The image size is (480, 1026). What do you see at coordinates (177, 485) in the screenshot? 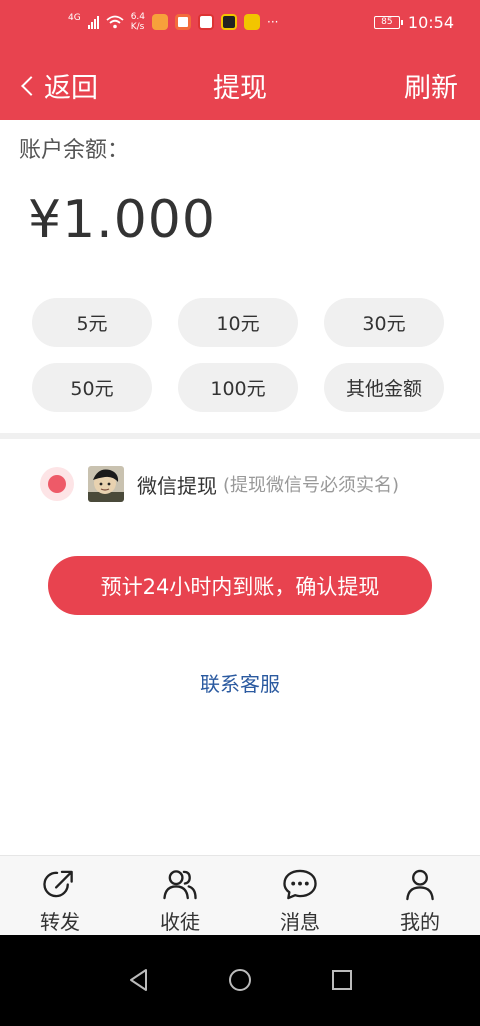
I see `wechat-withdraw-label: 微信提现` at bounding box center [177, 485].